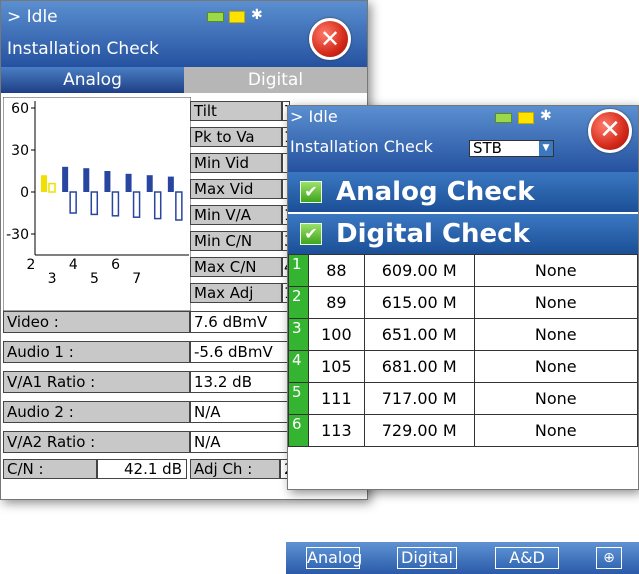  I want to click on level-bar-chart: 60 30 0 -30 2 4 6 3 5 7, so click(97, 204).